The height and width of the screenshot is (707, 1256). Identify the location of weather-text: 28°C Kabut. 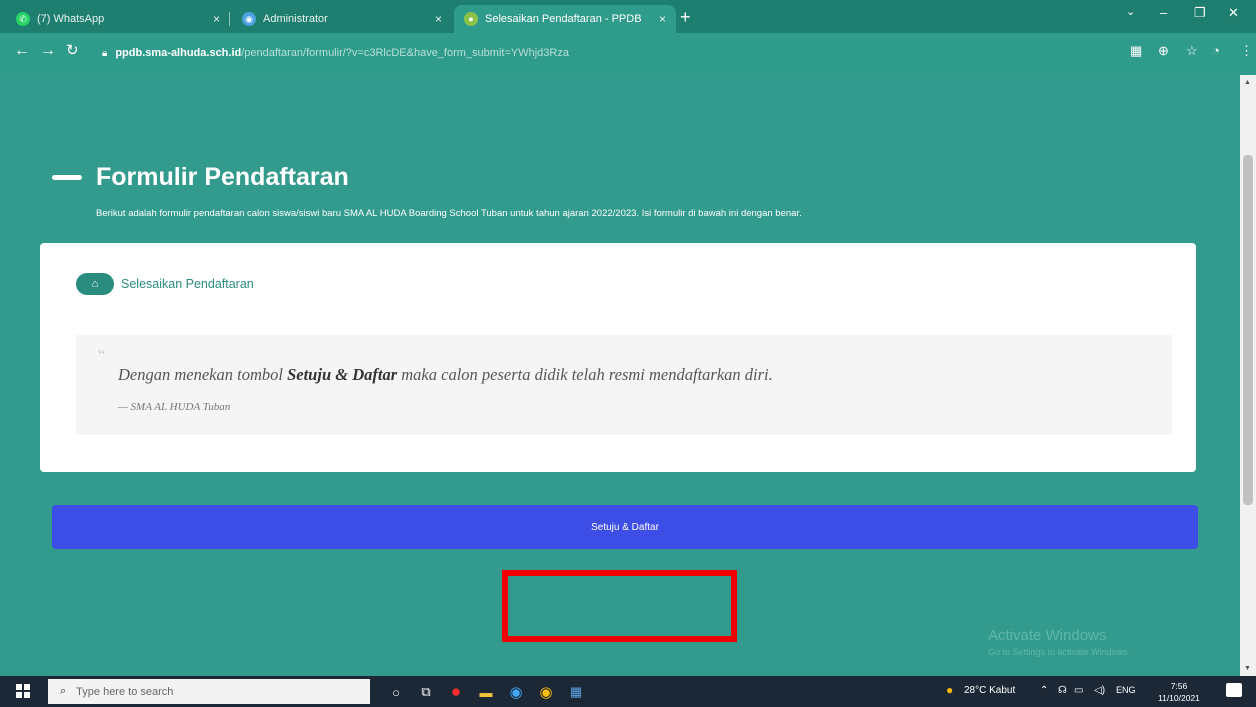
(989, 690).